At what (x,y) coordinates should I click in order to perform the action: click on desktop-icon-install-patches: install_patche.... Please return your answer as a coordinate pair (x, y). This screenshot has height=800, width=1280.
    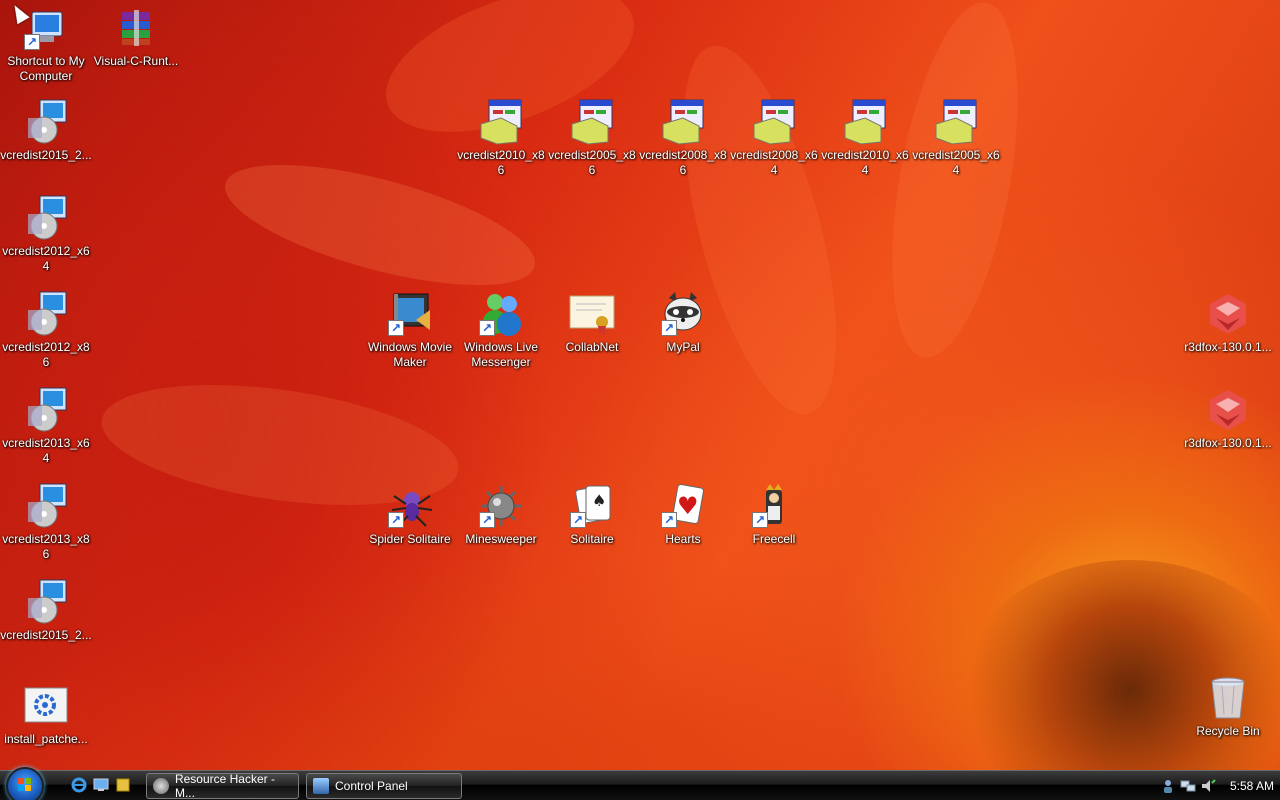
    Looking at the image, I should click on (46, 714).